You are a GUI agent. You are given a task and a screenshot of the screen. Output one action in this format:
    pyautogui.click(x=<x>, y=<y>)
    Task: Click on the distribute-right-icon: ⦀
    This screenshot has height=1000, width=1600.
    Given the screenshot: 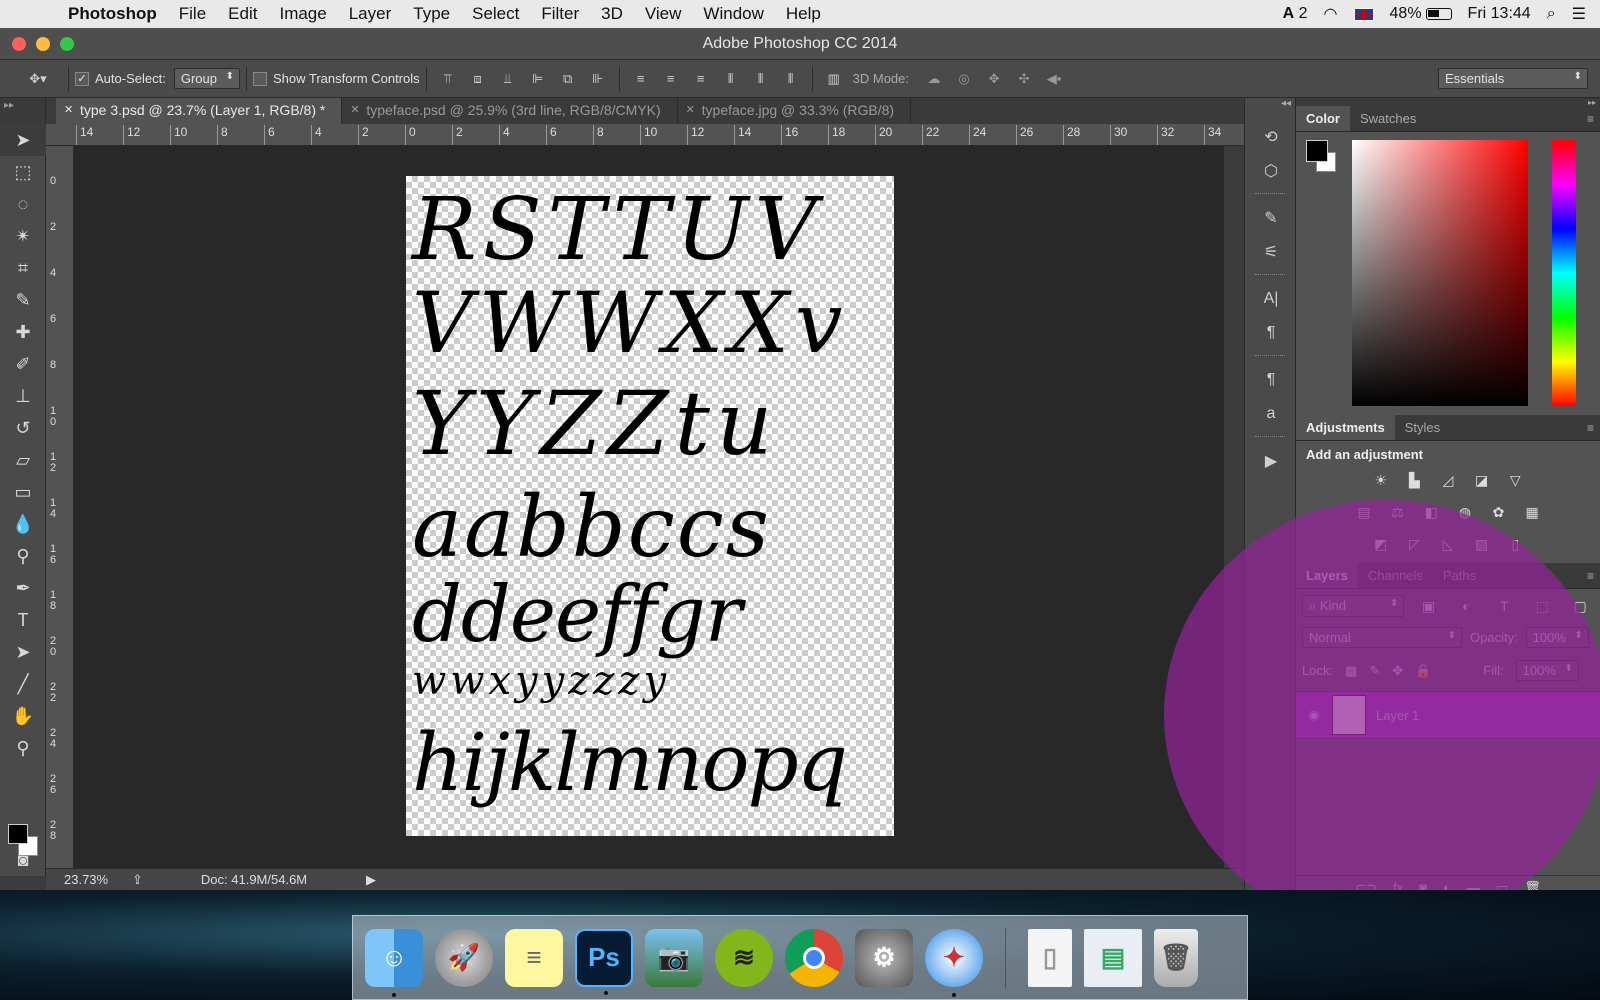 What is the action you would take?
    pyautogui.click(x=791, y=79)
    